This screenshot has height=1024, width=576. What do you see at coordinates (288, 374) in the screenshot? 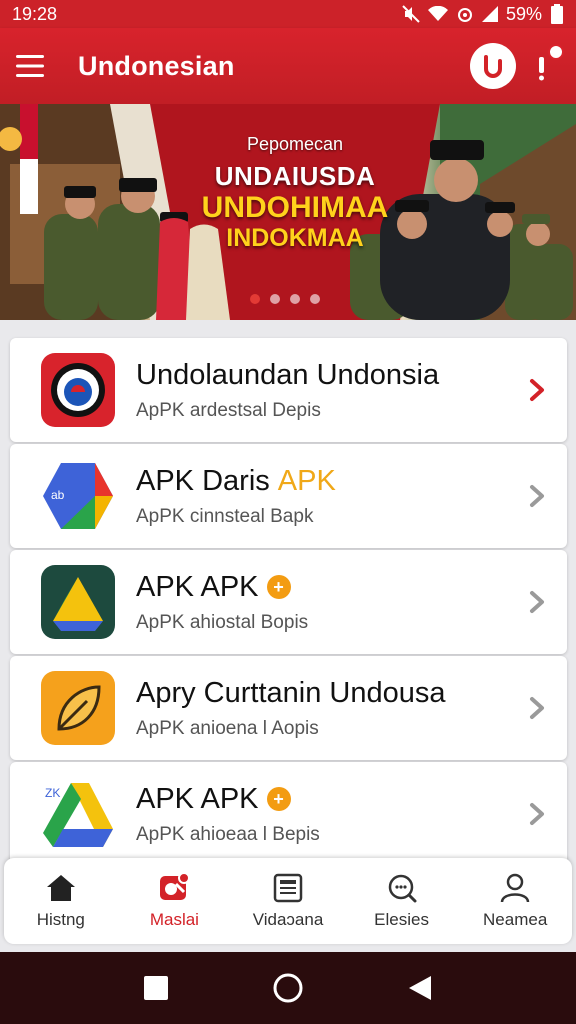
I see `item-title: Undolaundan Undonsia` at bounding box center [288, 374].